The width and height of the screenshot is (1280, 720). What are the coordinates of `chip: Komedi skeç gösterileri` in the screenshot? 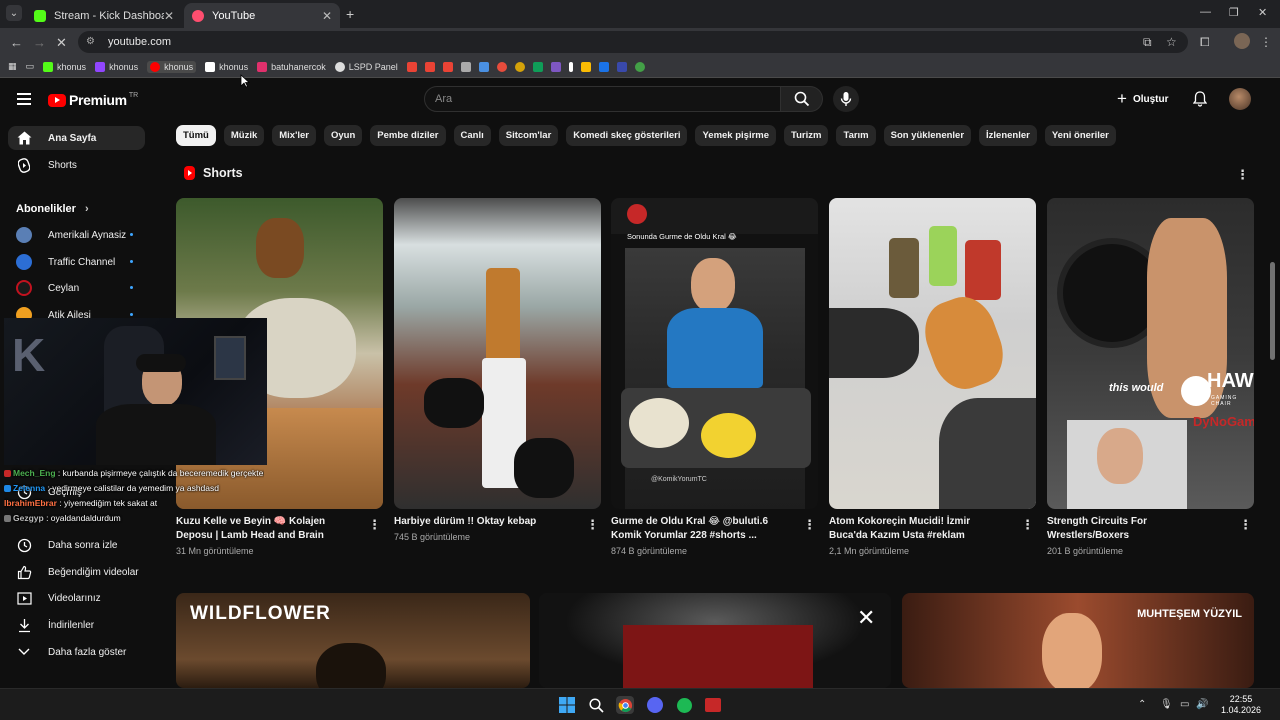 It's located at (627, 135).